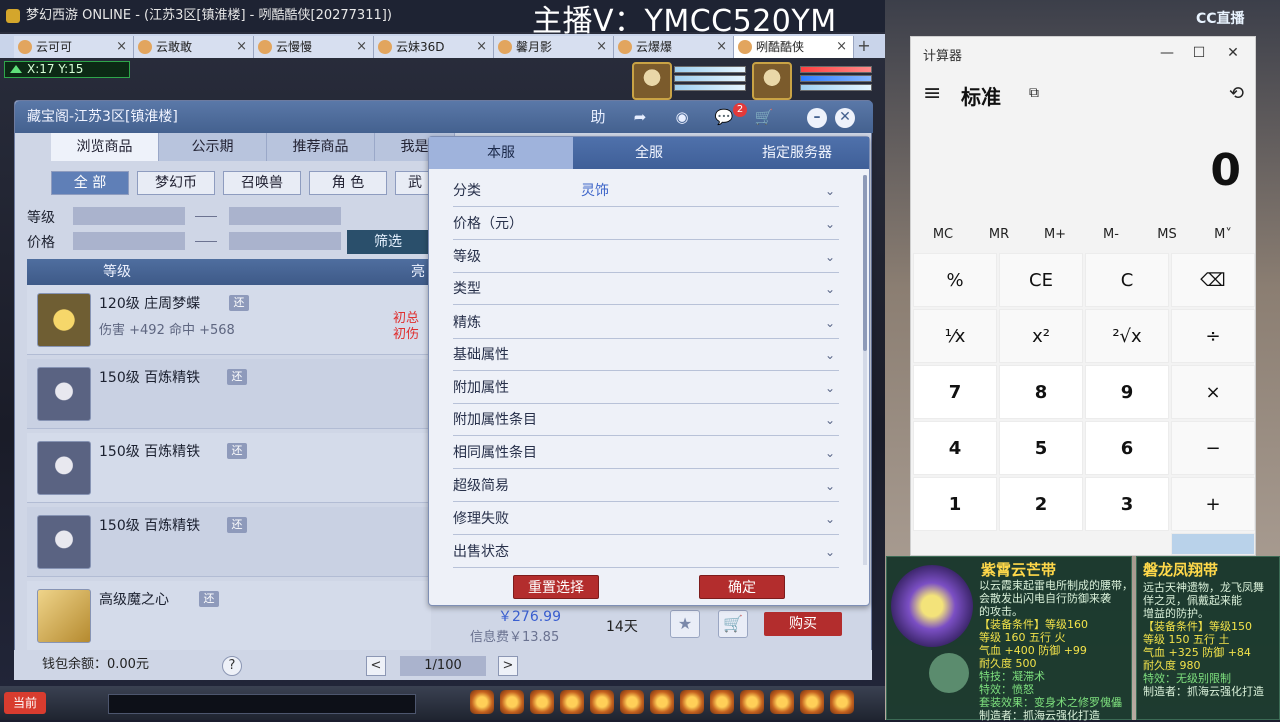 Image resolution: width=1280 pixels, height=722 pixels. I want to click on filter-row-type: 类型 ⌄, so click(646, 289).